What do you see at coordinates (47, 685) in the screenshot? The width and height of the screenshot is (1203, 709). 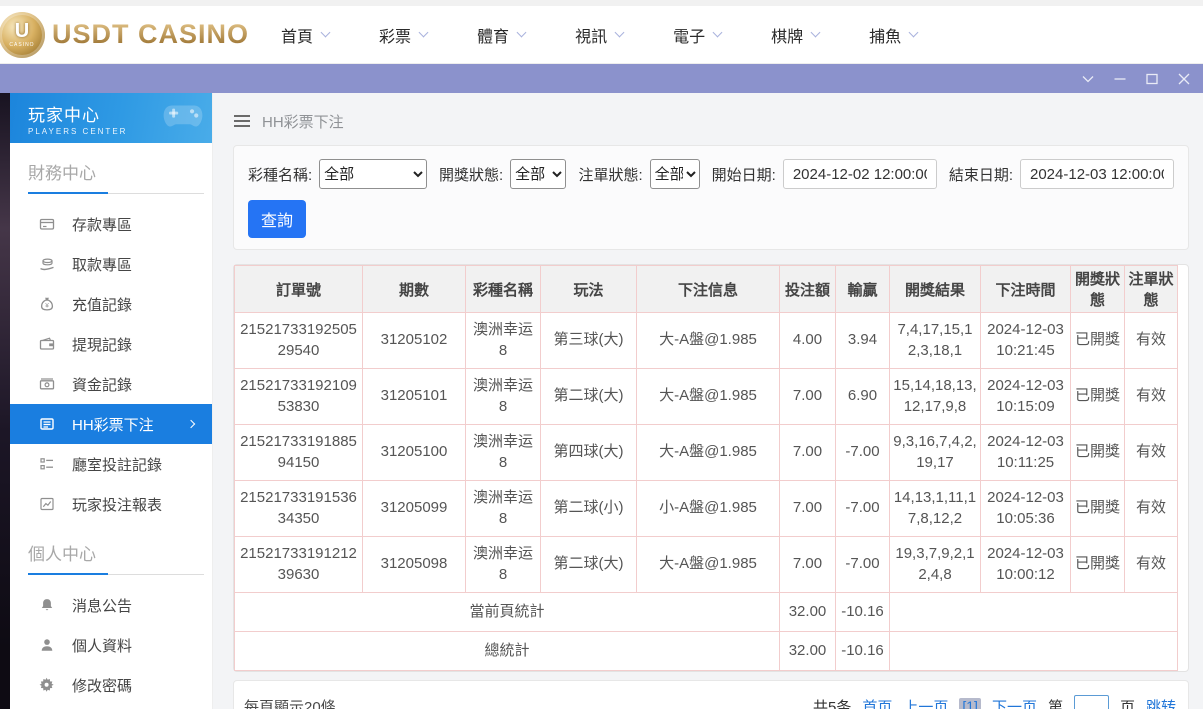 I see `gear-icon` at bounding box center [47, 685].